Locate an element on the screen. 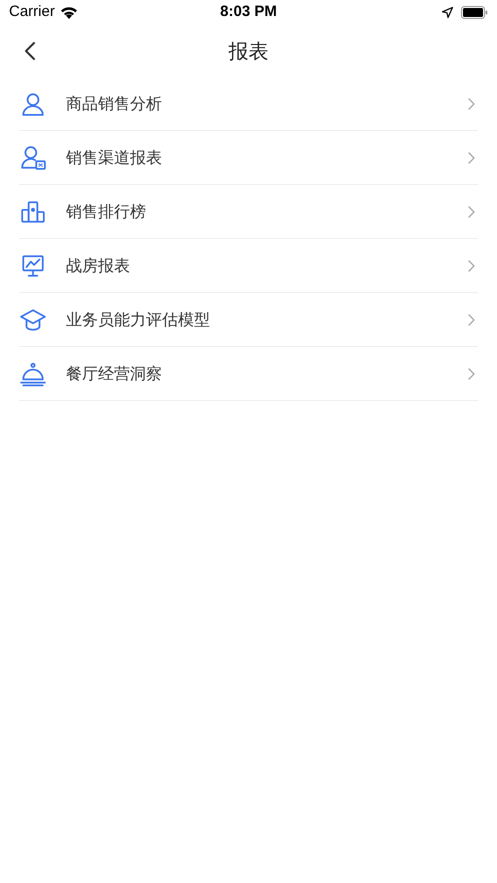 This screenshot has height=883, width=497. page-title: 报表 is located at coordinates (248, 51).